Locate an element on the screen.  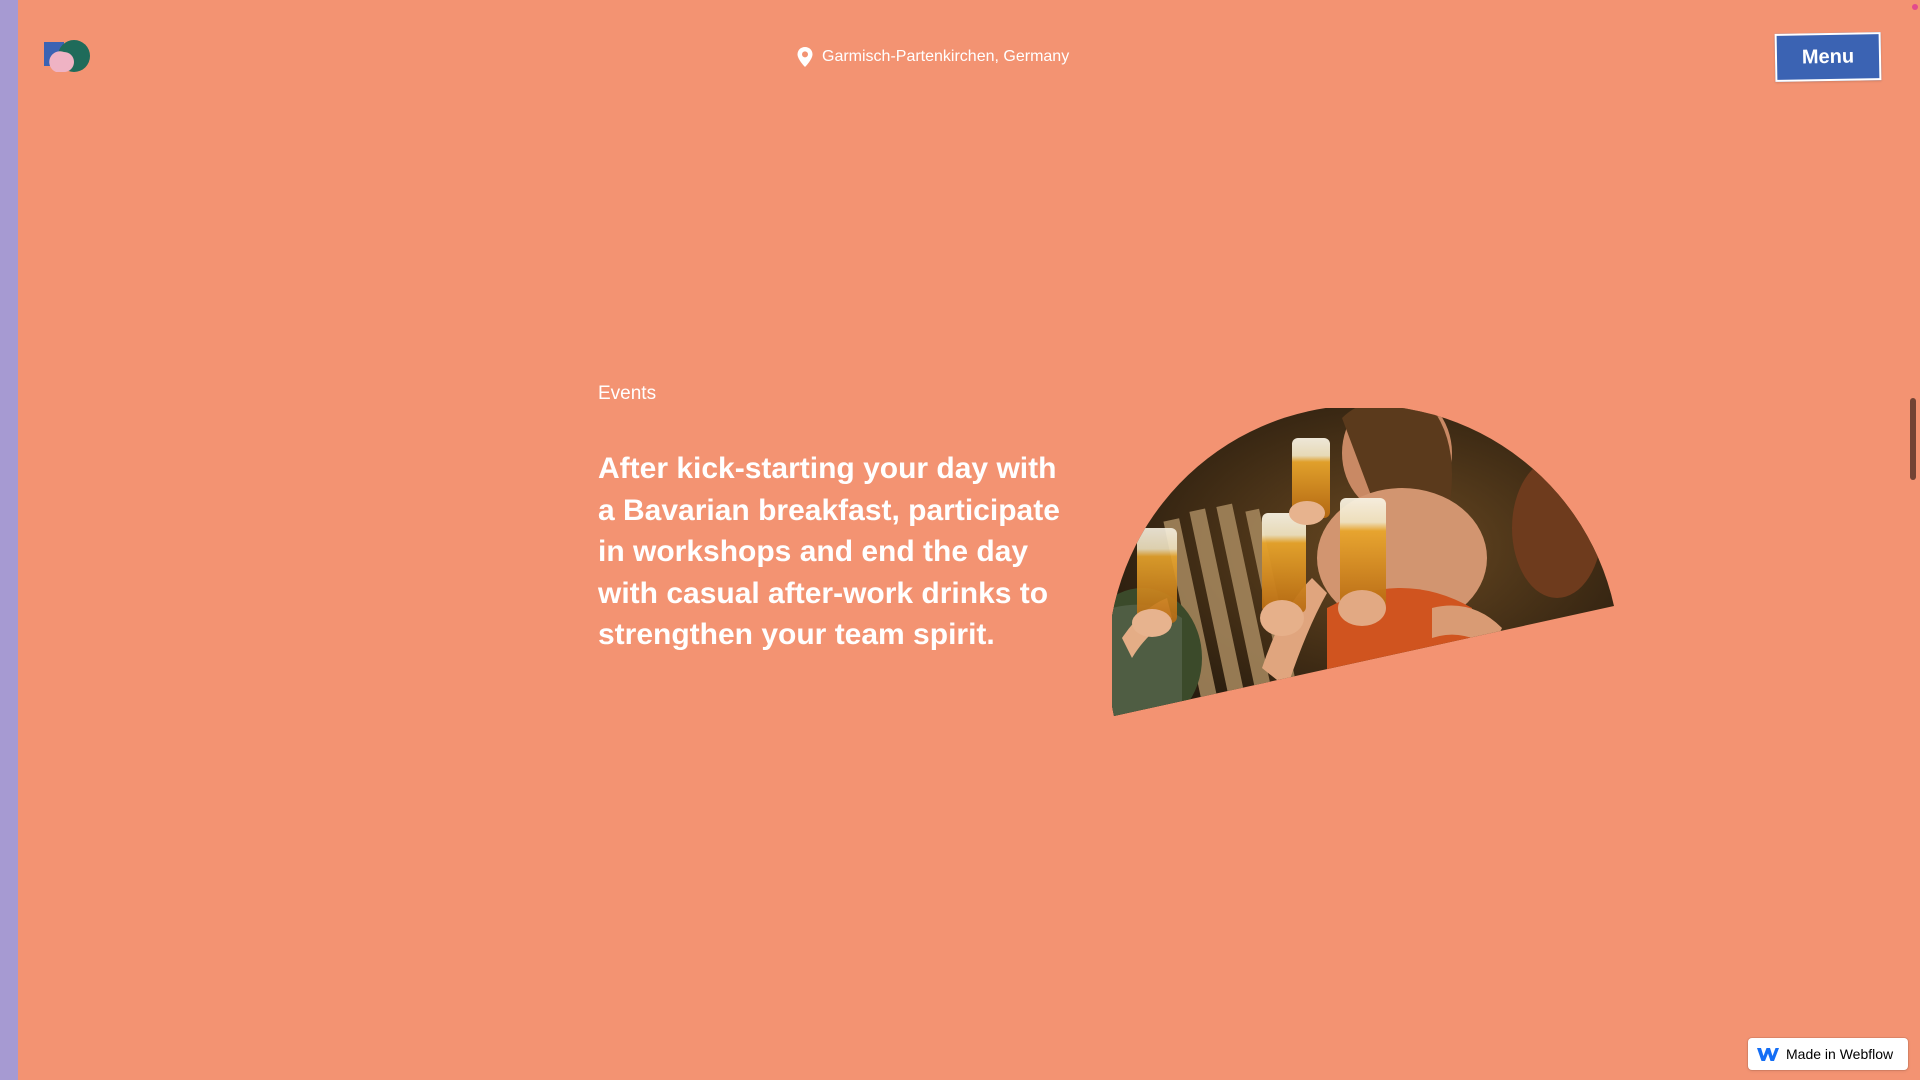
brand-logo is located at coordinates (67, 56).